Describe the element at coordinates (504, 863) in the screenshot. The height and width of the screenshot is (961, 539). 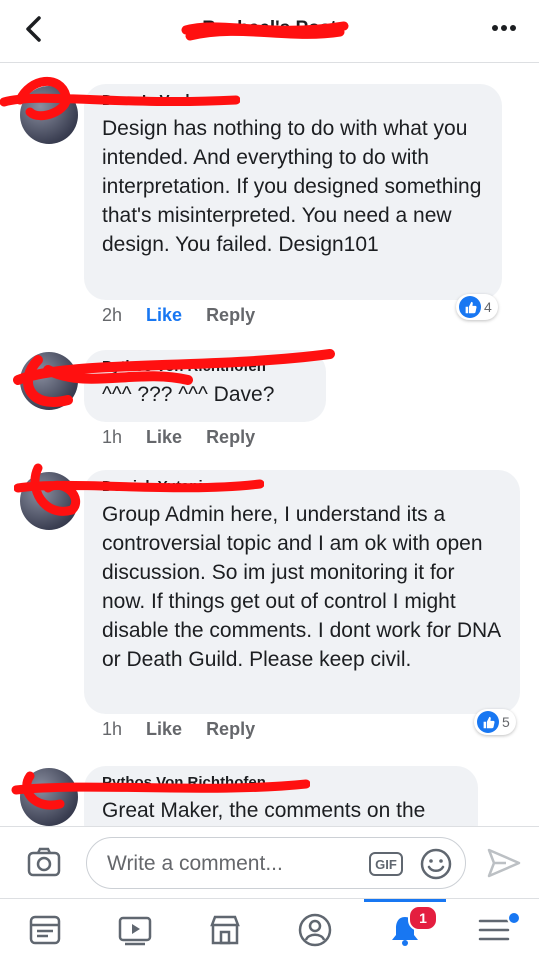
I see `send-icon` at that location.